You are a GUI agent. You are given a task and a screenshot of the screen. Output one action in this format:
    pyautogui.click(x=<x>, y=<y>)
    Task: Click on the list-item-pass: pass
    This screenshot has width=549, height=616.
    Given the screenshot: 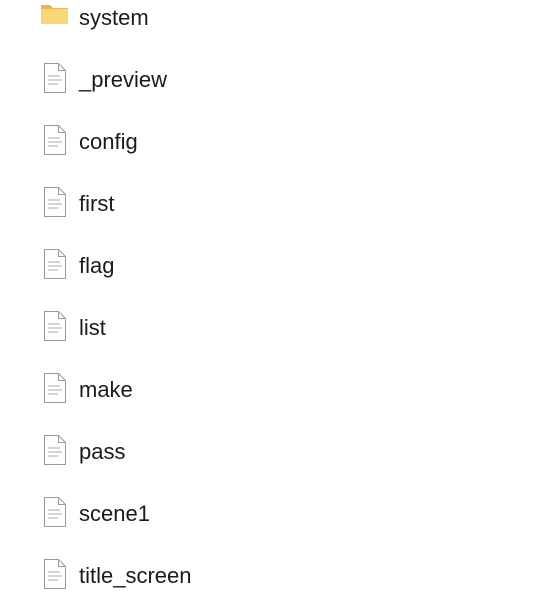 What is the action you would take?
    pyautogui.click(x=274, y=452)
    